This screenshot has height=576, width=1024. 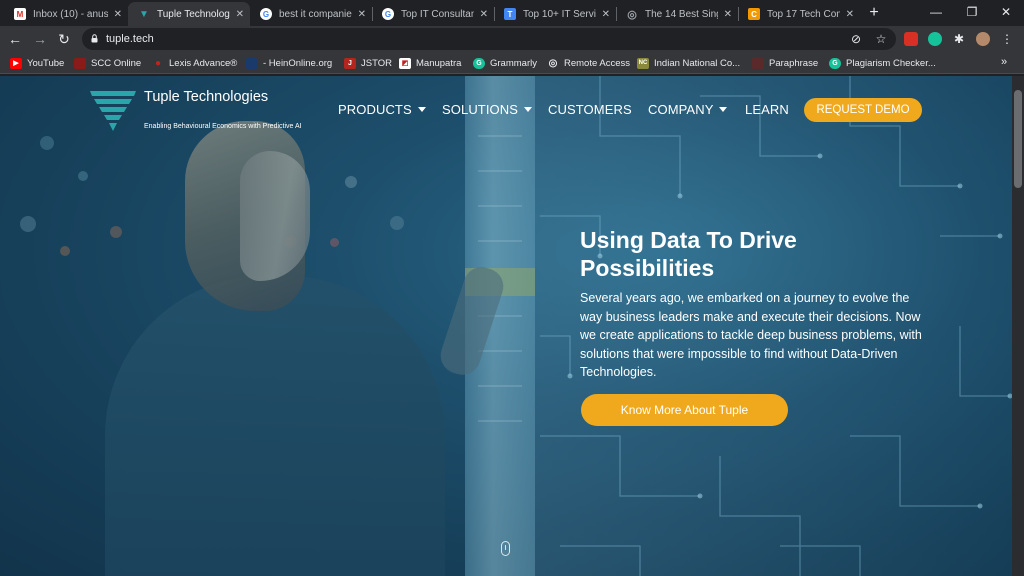 I want to click on tab-title: The 14 Best Singa, so click(x=681, y=14).